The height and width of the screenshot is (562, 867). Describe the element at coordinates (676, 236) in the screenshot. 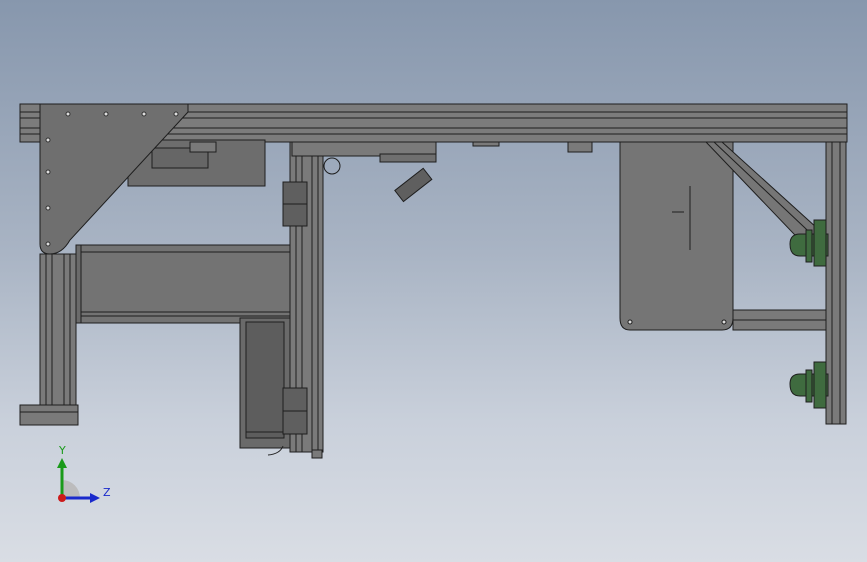

I see `mounting-plate` at that location.